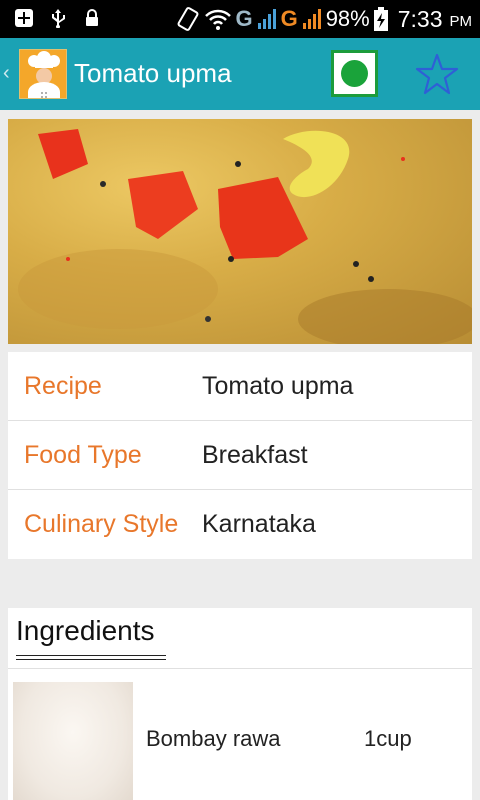  Describe the element at coordinates (218, 19) in the screenshot. I see `wifi-icon` at that location.